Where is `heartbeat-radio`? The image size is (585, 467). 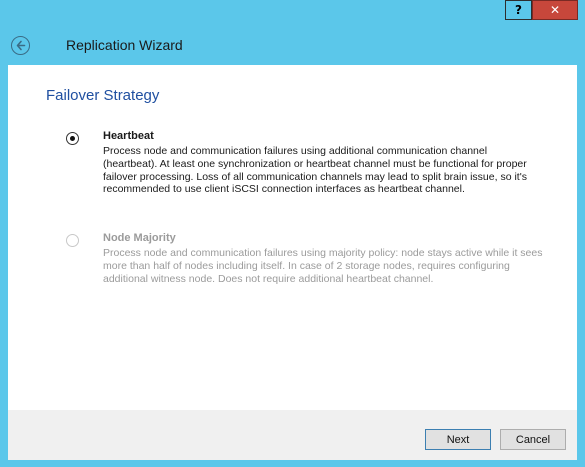 heartbeat-radio is located at coordinates (72, 138).